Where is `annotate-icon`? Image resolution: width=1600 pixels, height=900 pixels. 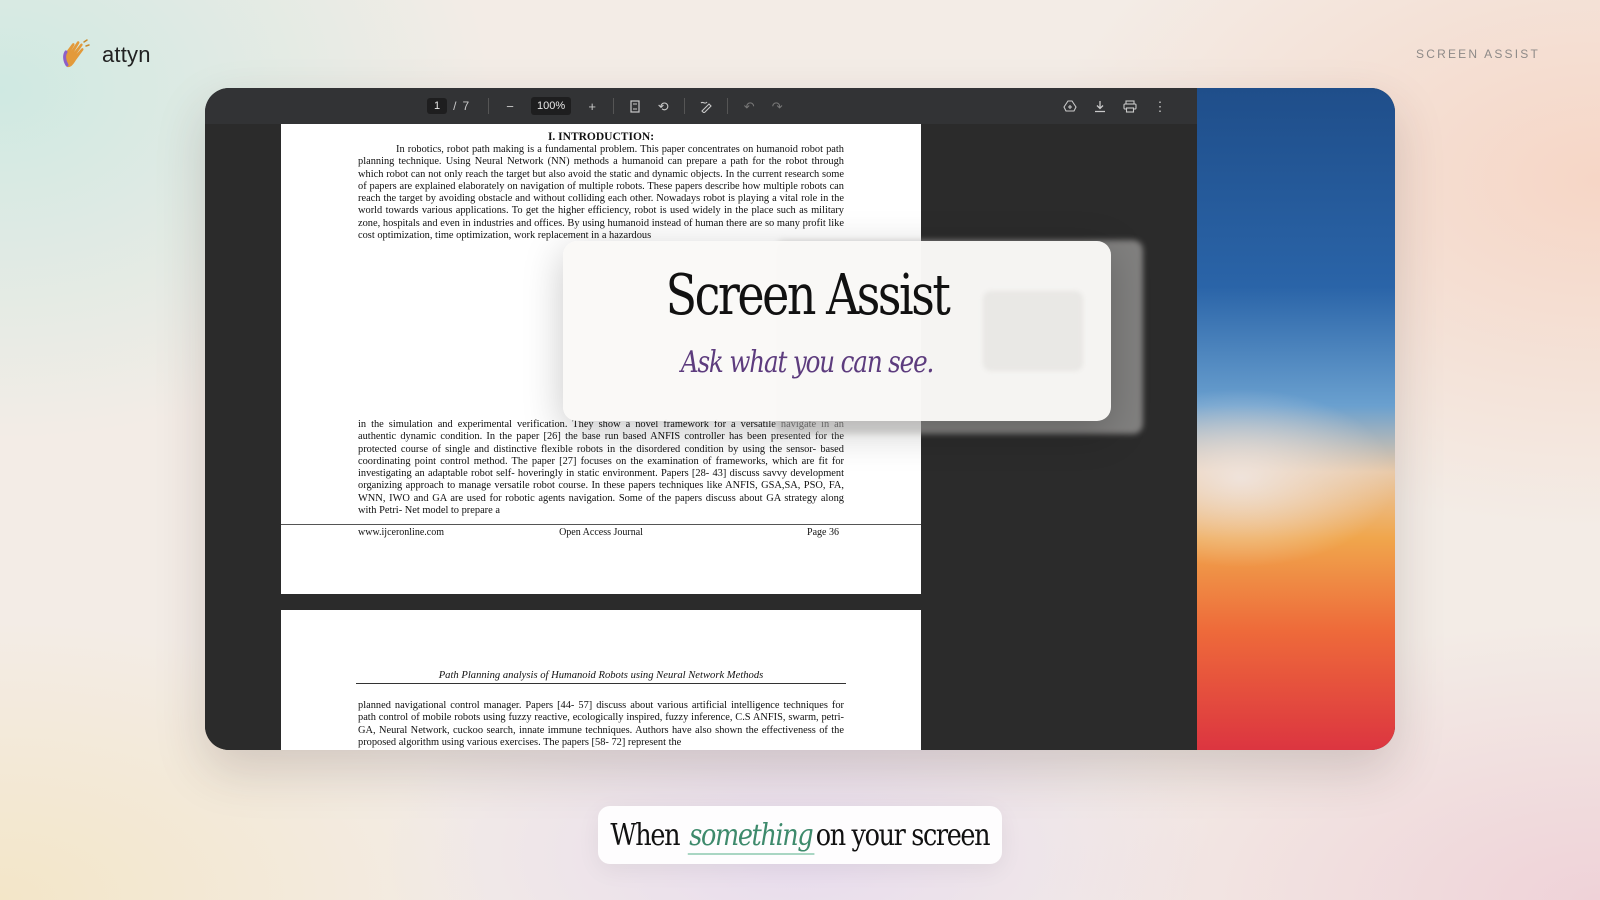 annotate-icon is located at coordinates (706, 106).